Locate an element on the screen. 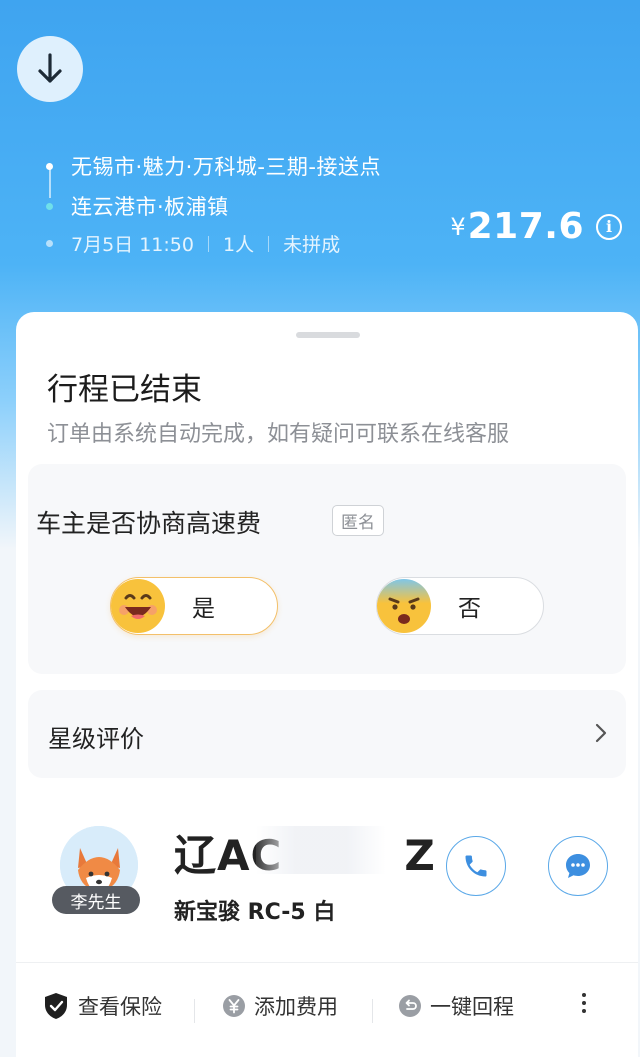 The width and height of the screenshot is (640, 1057). shield-check-icon is located at coordinates (56, 1006).